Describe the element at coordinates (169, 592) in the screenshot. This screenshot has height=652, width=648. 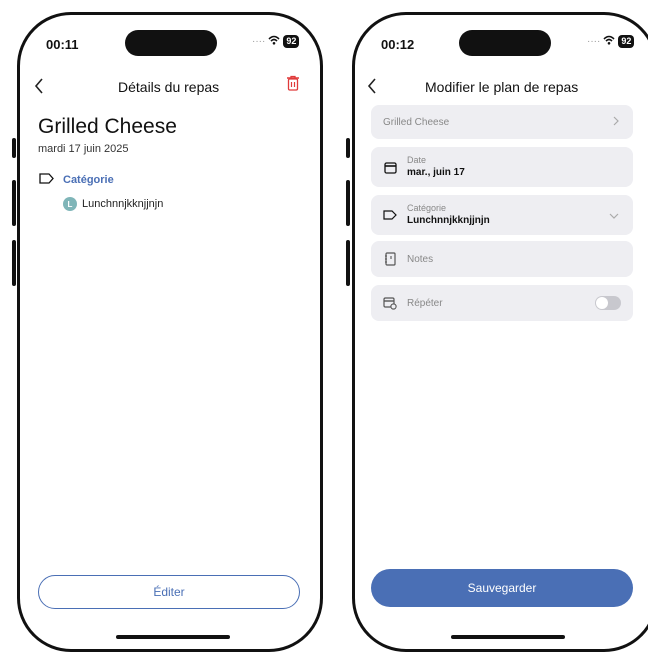
I see `edit-button: Éditer` at that location.